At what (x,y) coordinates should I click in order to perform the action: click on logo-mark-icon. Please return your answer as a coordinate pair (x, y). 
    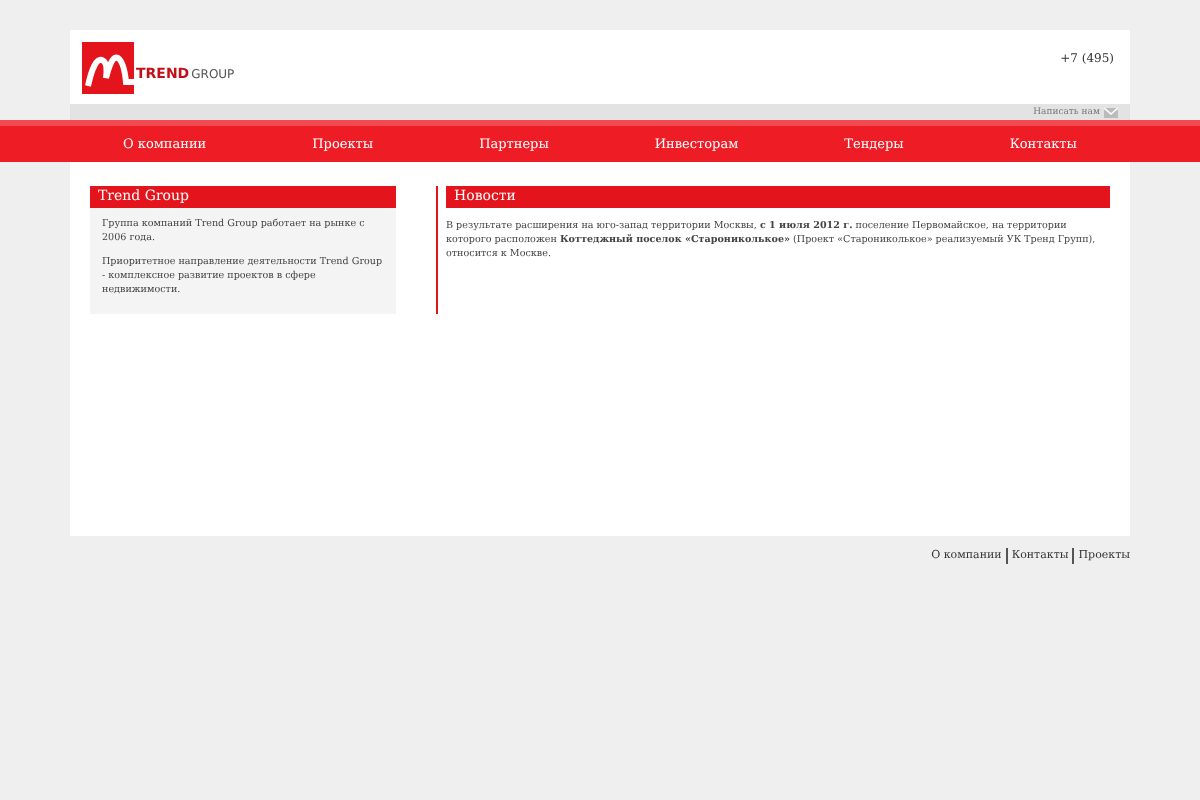
    Looking at the image, I should click on (108, 68).